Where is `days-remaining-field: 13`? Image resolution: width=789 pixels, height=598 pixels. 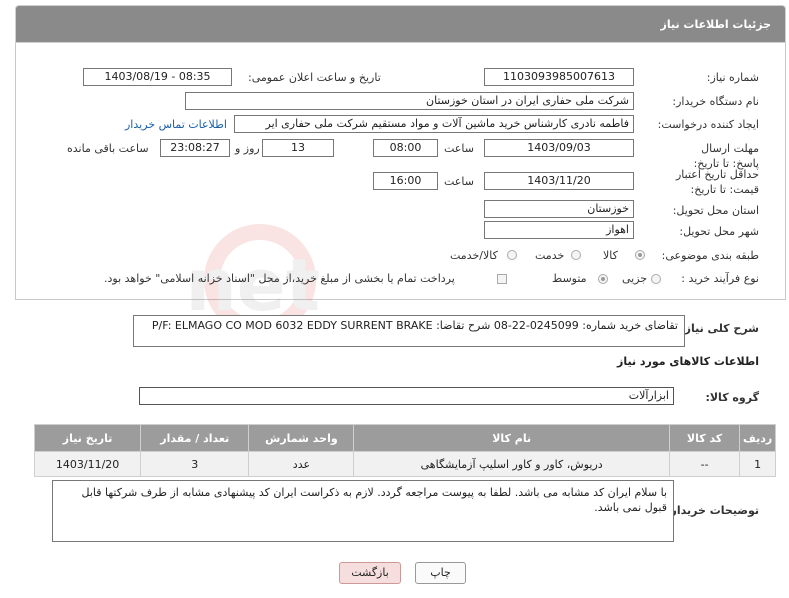
days-remaining-field: 13 is located at coordinates (298, 148).